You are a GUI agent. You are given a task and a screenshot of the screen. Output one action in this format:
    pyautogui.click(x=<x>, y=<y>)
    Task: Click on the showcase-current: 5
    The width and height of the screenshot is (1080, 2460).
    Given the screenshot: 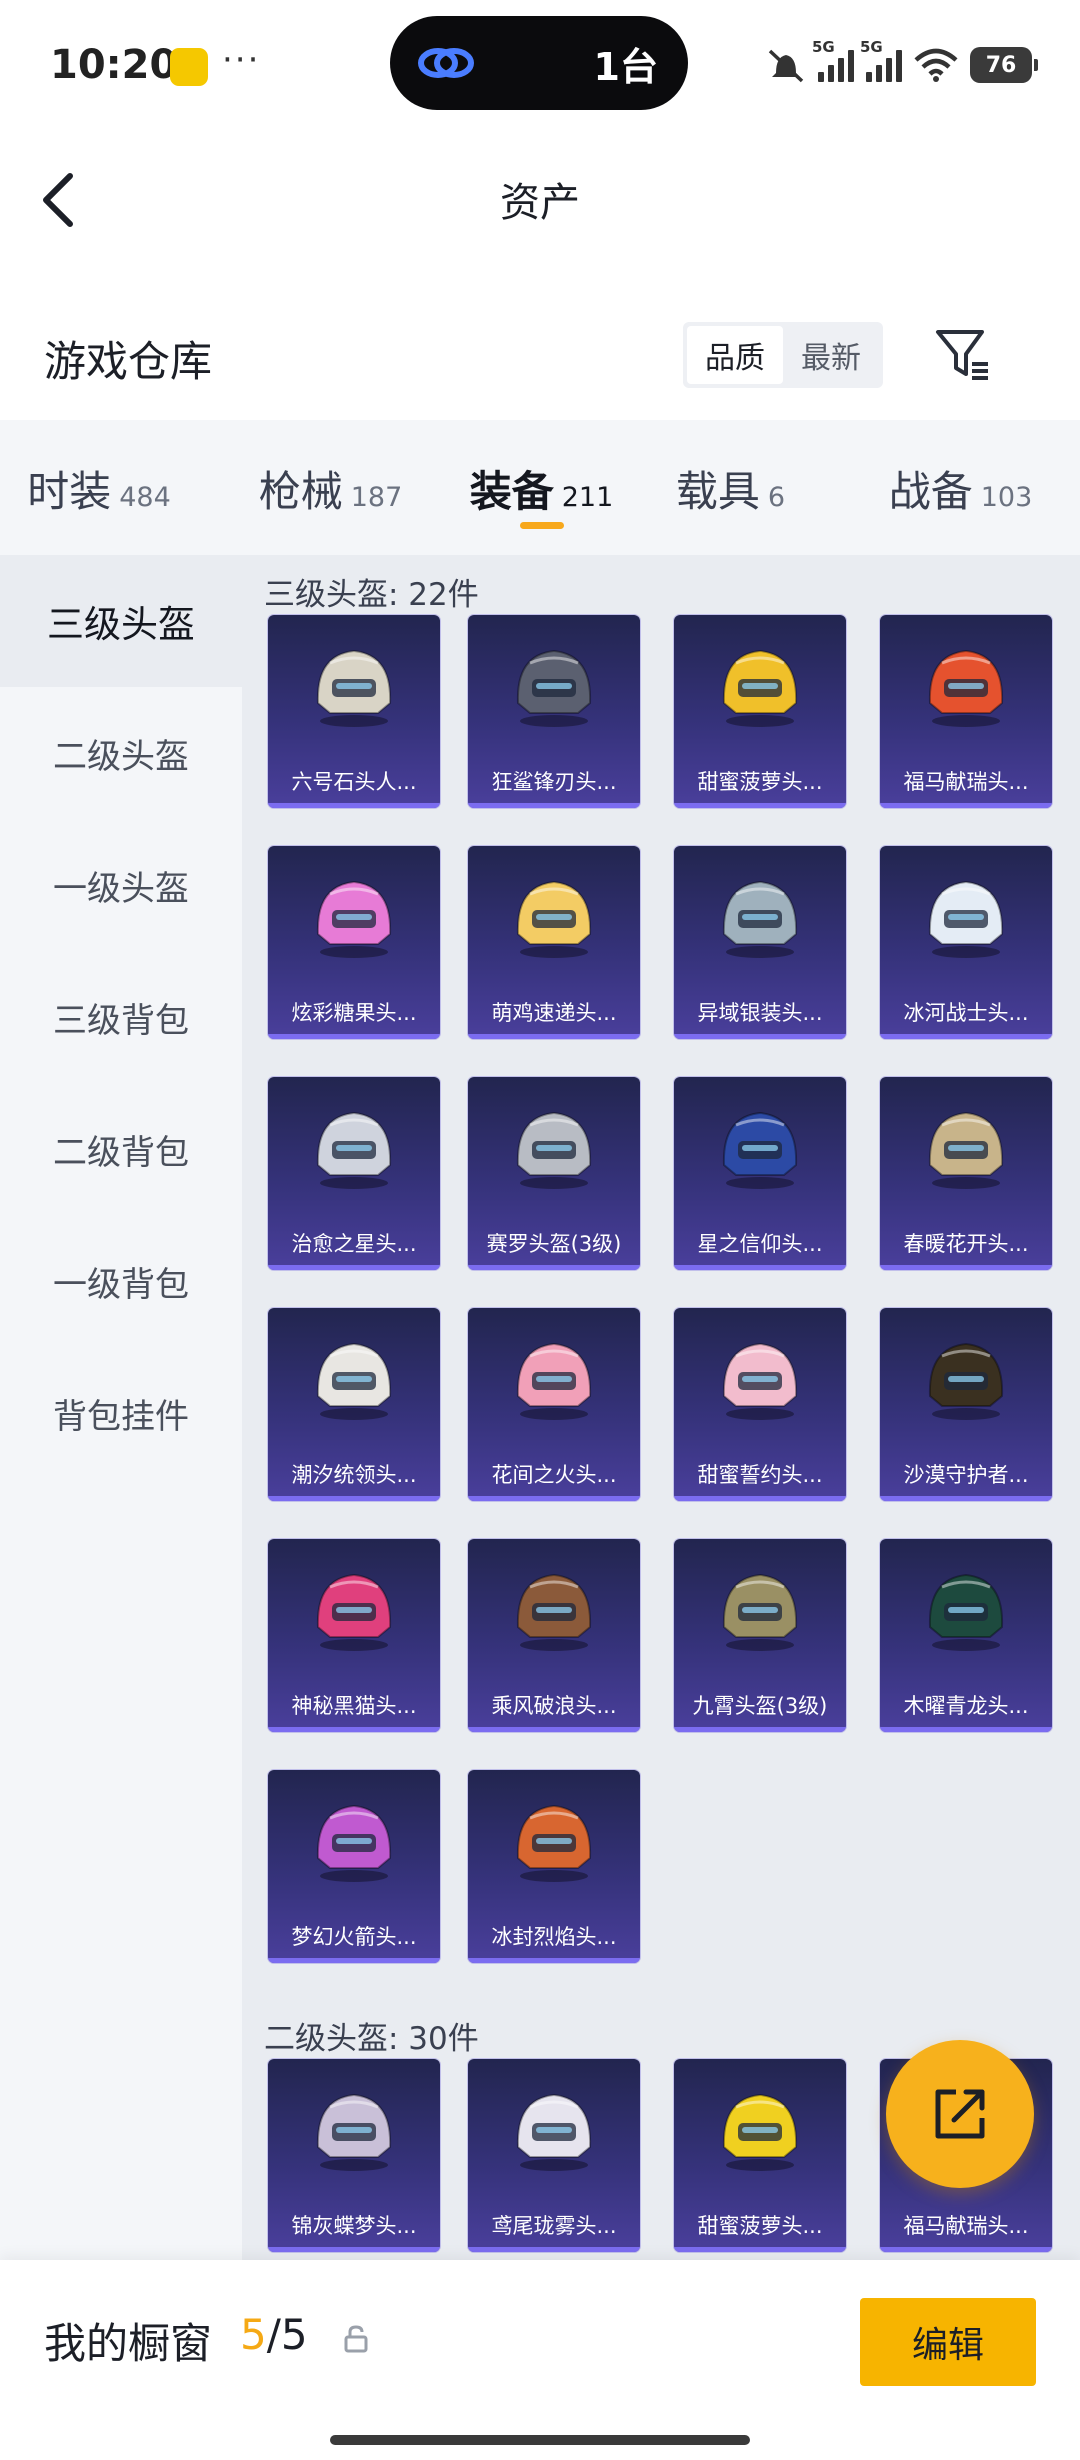 What is the action you would take?
    pyautogui.click(x=253, y=2334)
    